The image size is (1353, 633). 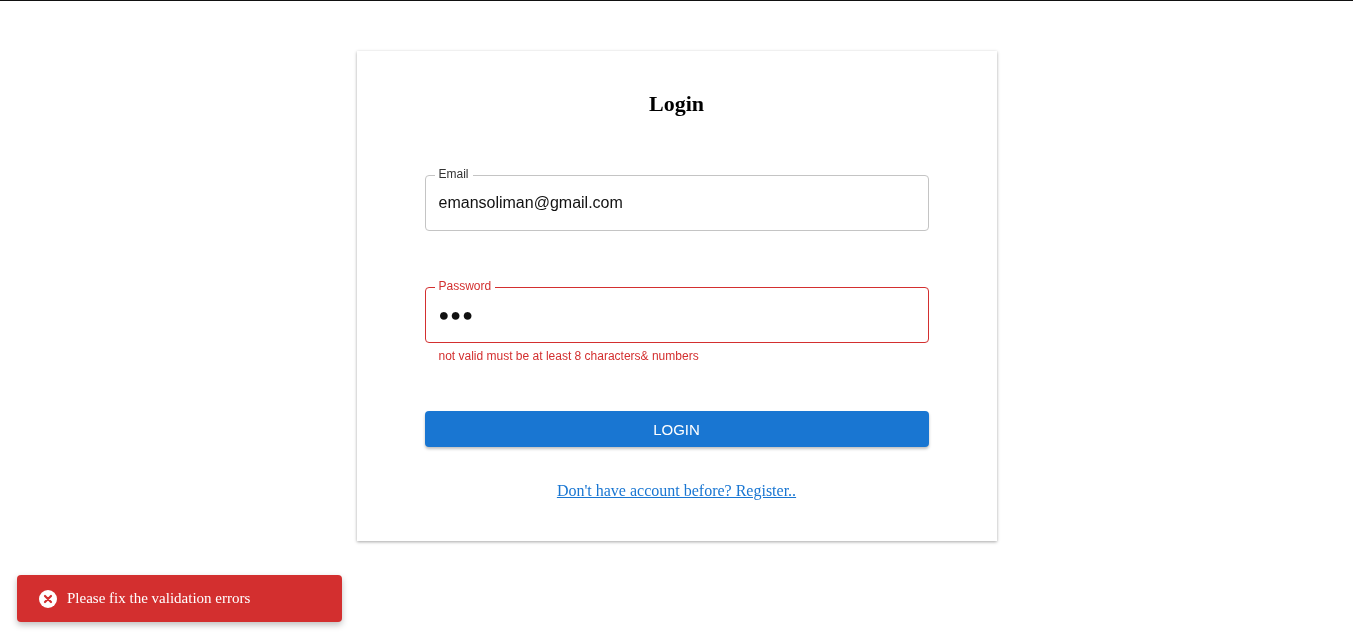 I want to click on login-title: Login, so click(x=676, y=104).